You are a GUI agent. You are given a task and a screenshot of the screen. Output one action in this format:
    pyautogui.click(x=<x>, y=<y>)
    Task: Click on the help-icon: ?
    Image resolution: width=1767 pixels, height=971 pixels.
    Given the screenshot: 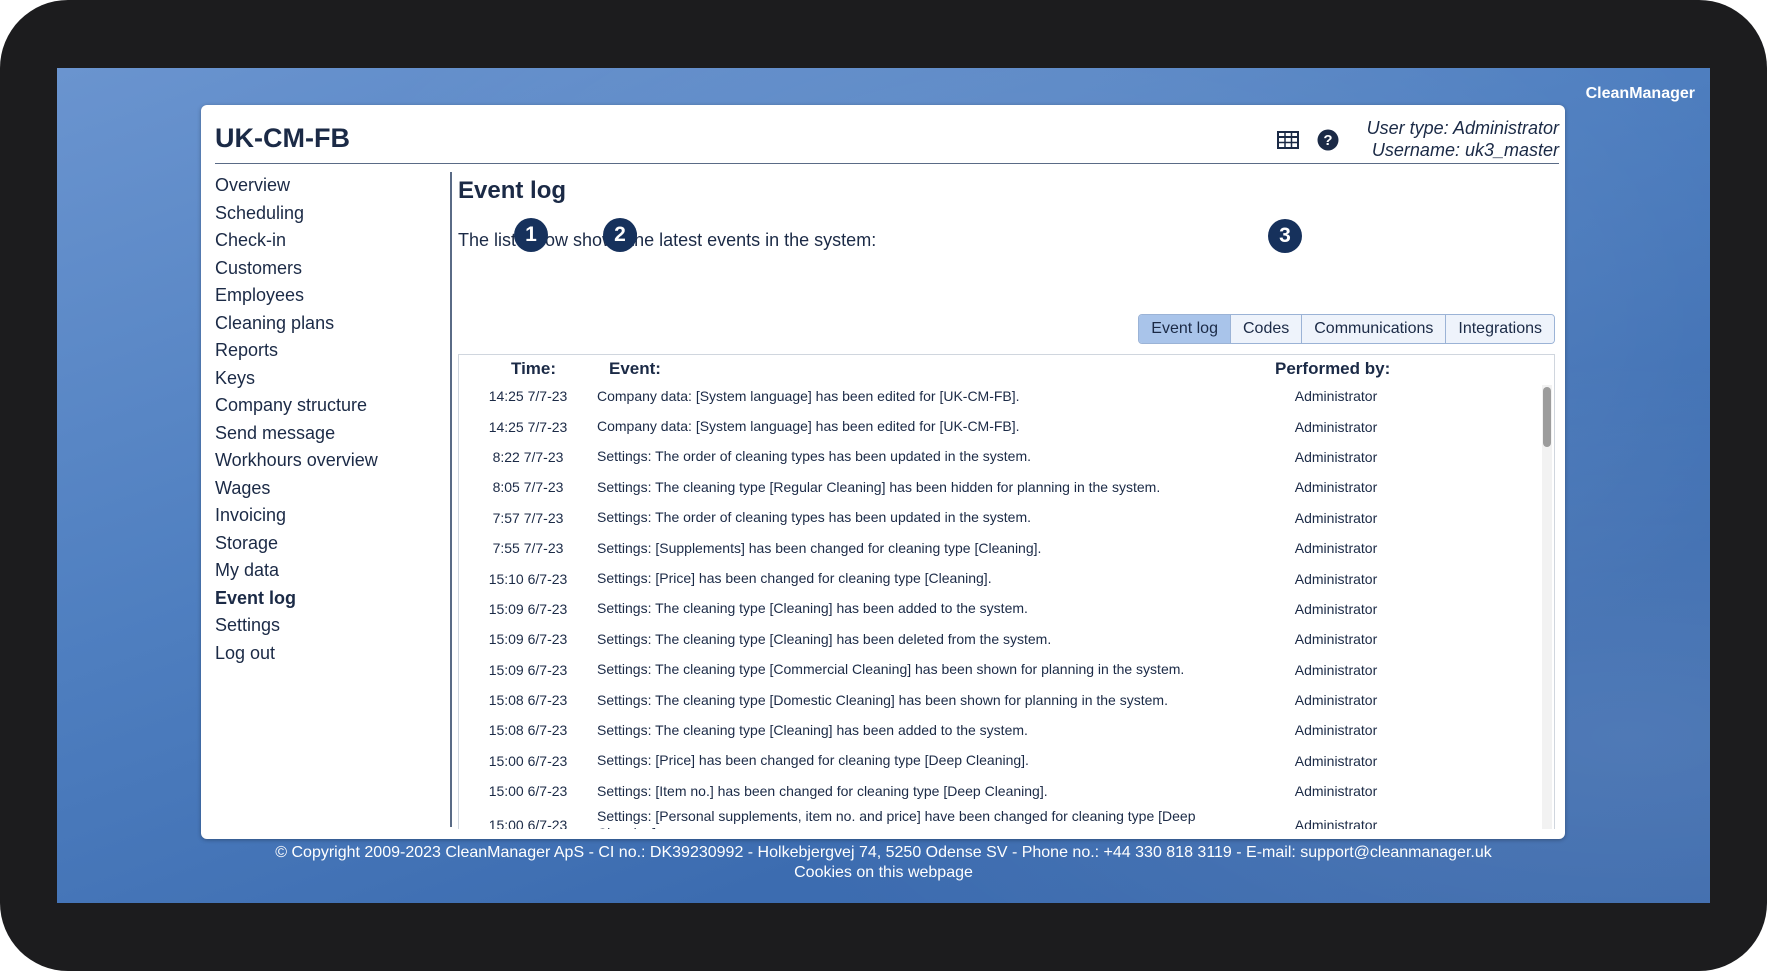 What is the action you would take?
    pyautogui.click(x=1328, y=140)
    